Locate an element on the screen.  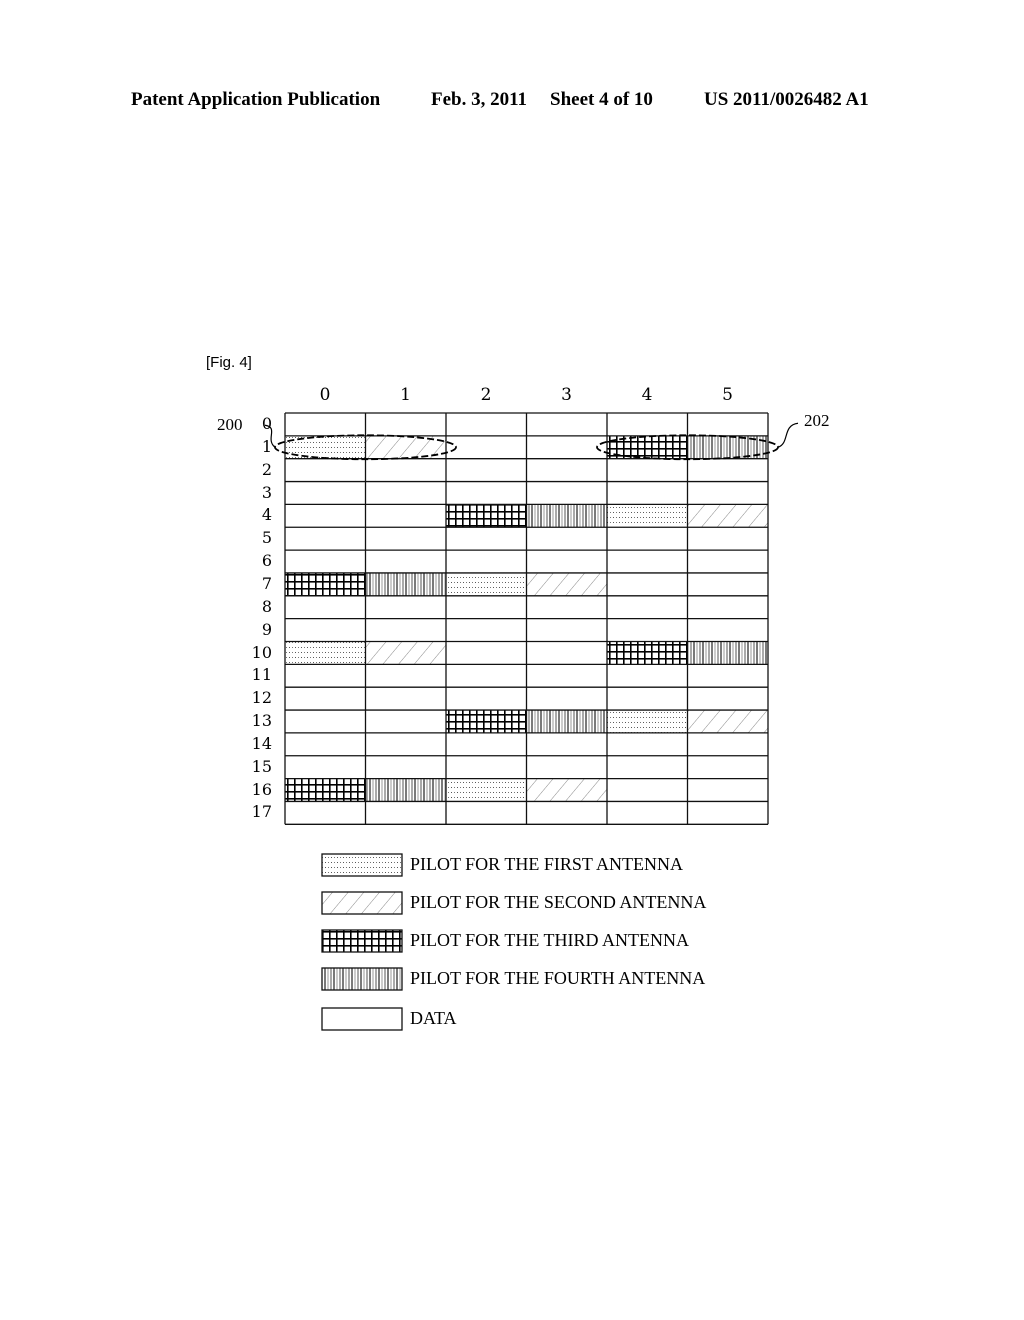
legend-label-fourth: PILOT FOR THE FOURTH ANTENNA is located at coordinates (558, 978).